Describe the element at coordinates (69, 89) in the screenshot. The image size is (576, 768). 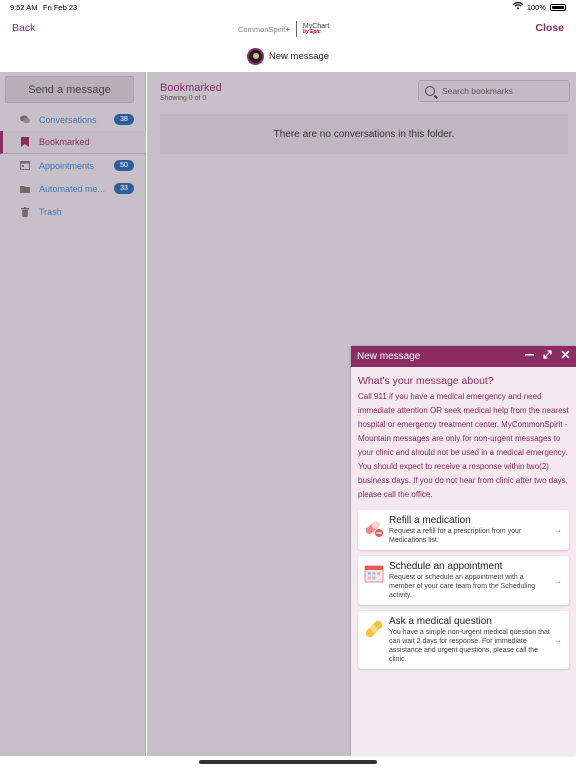
I see `send-message-button: Send a message` at that location.